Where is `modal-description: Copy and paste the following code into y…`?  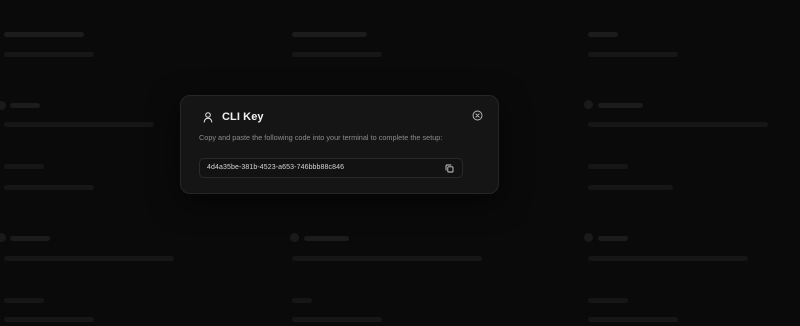
modal-description: Copy and paste the following code into y… is located at coordinates (321, 137).